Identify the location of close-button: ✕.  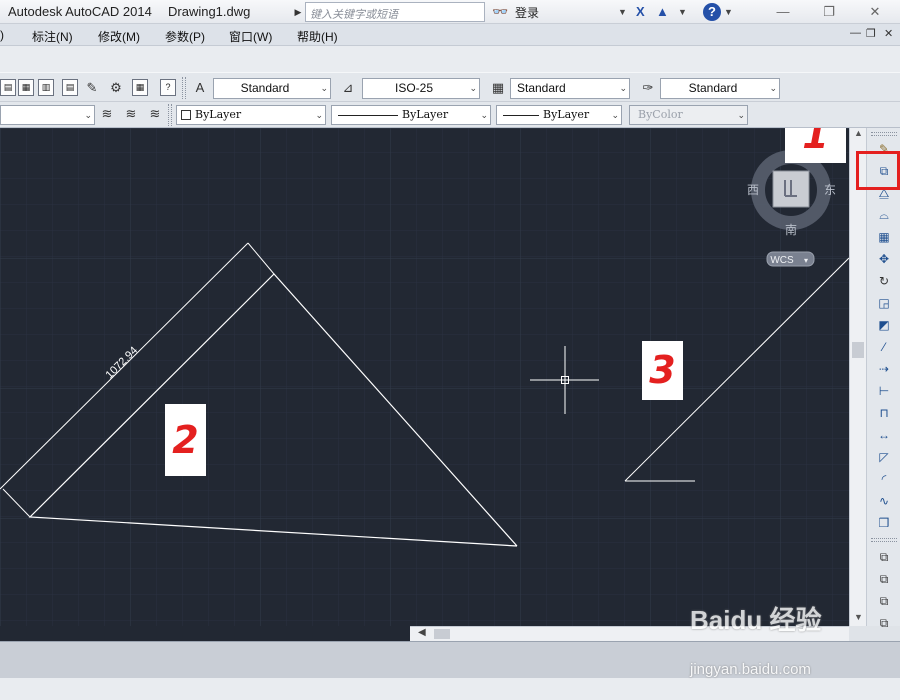
(875, 12).